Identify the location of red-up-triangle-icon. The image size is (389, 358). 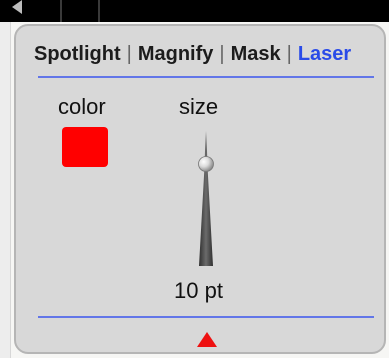
(207, 339).